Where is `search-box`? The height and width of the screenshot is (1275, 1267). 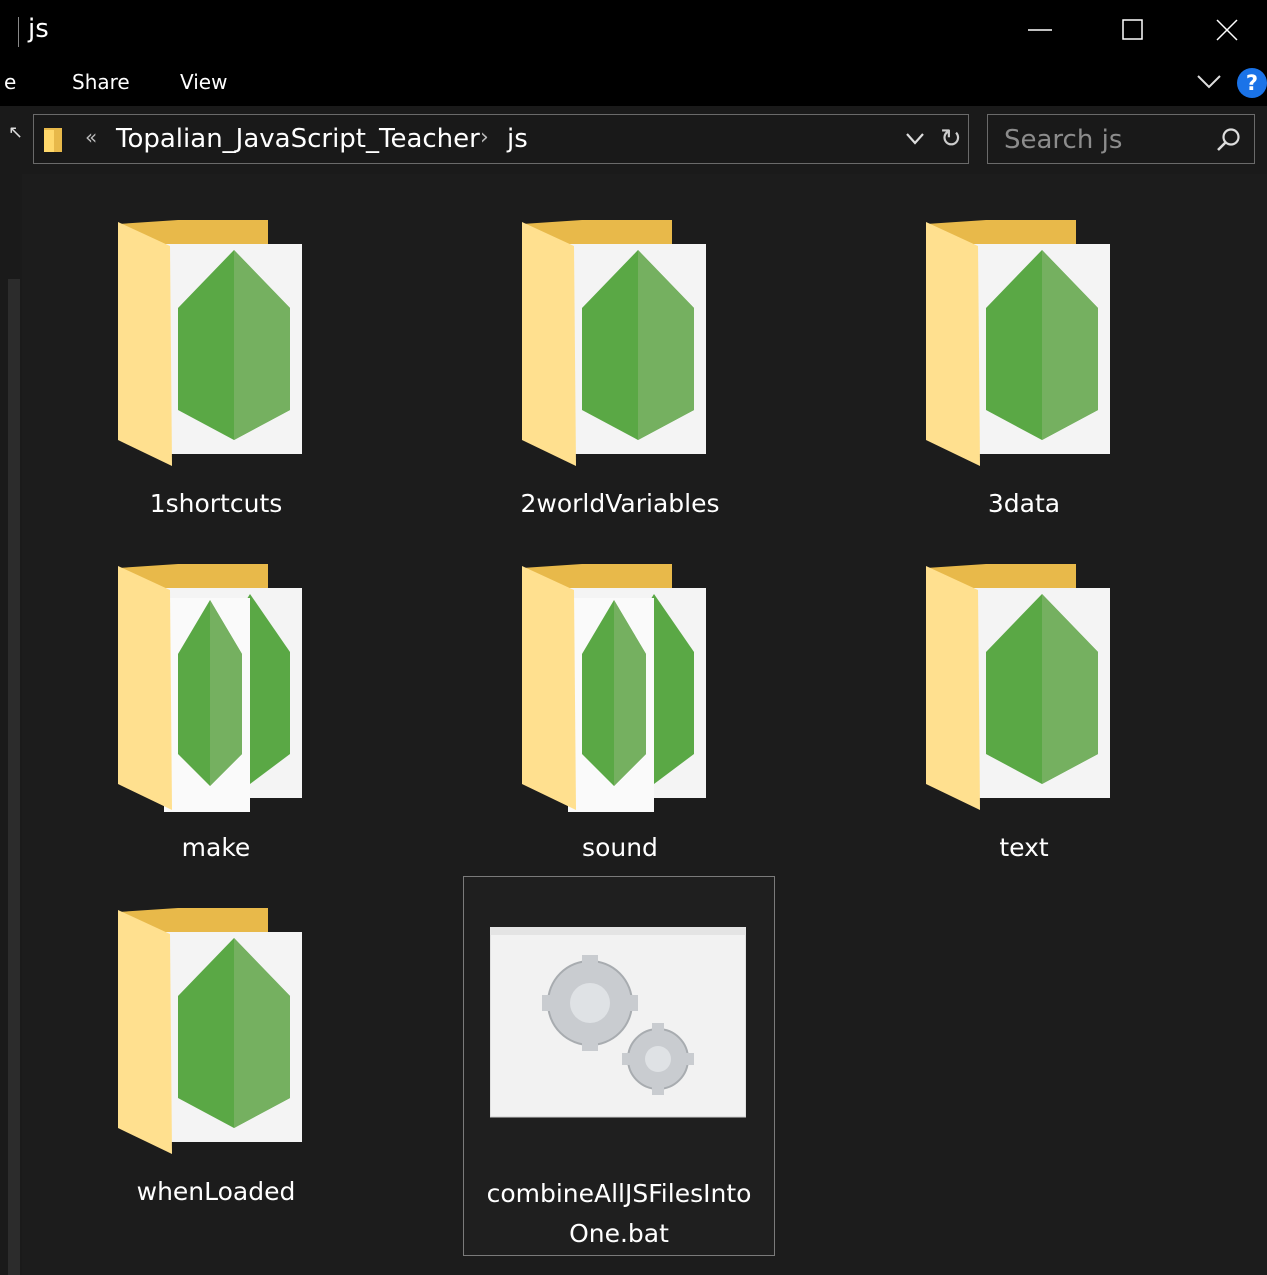
search-box is located at coordinates (1121, 139).